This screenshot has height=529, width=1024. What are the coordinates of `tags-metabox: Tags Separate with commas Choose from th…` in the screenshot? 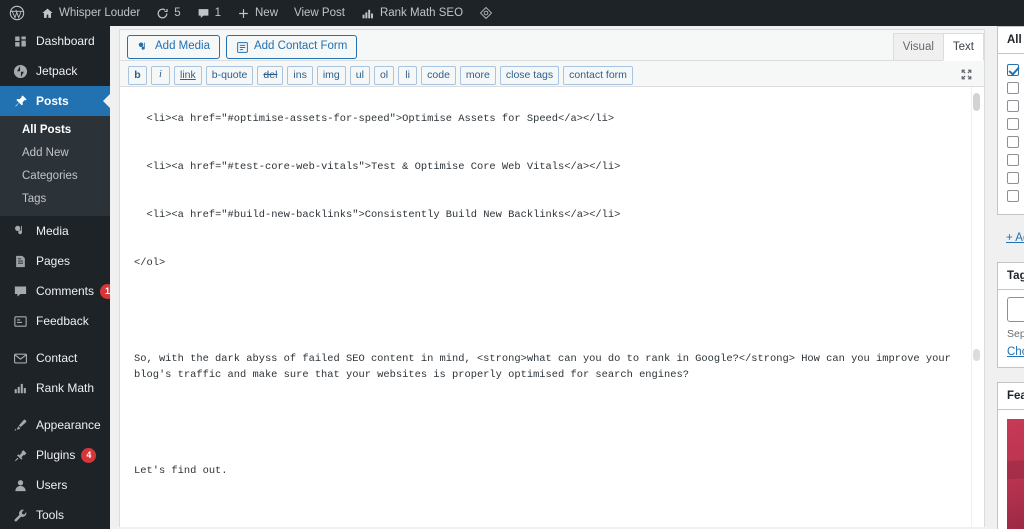 It's located at (1010, 315).